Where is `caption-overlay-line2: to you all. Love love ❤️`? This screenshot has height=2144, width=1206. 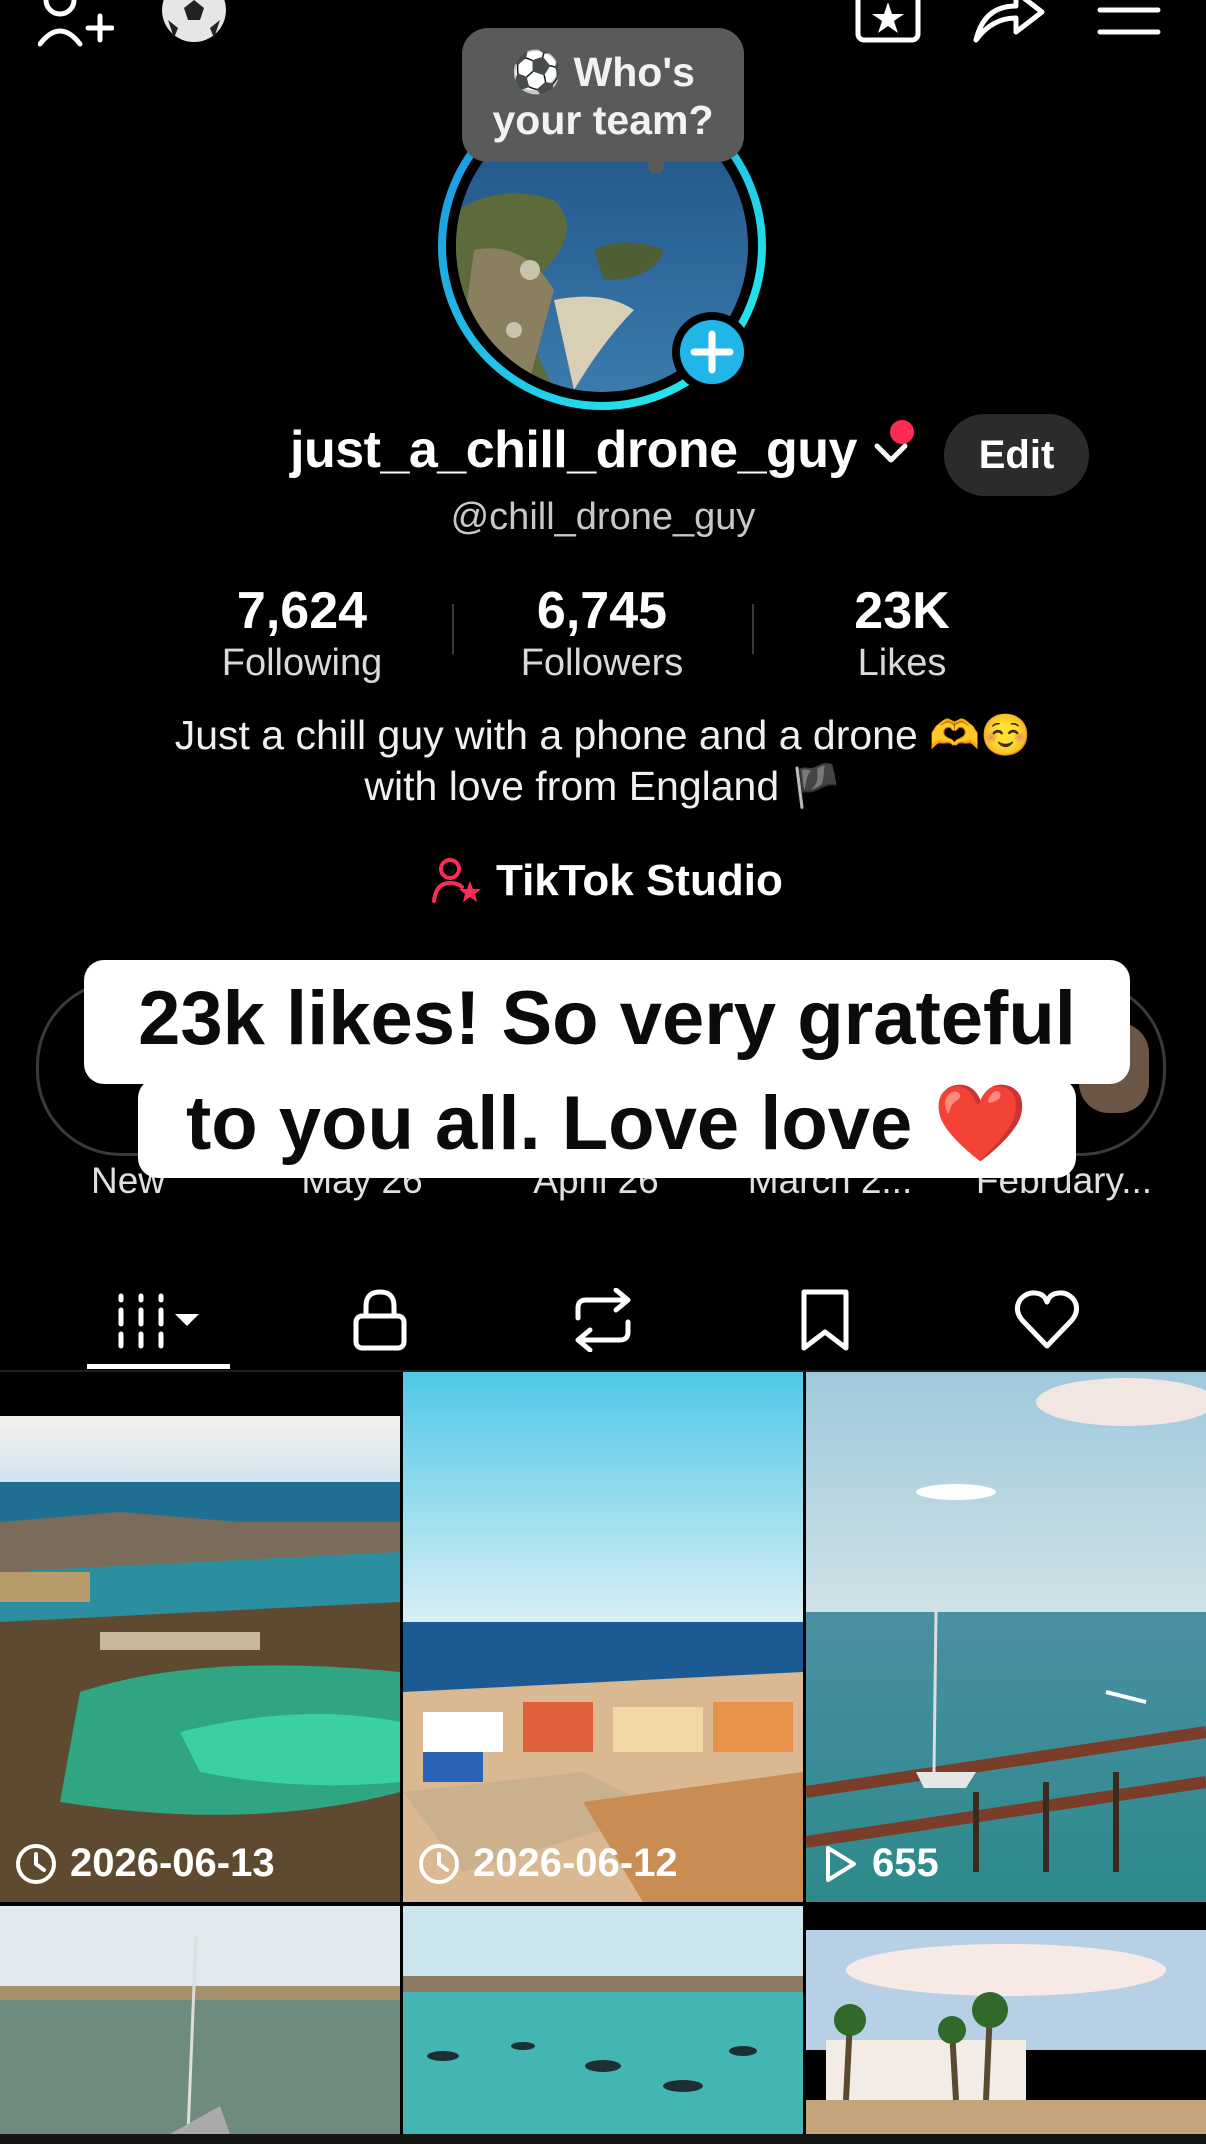
caption-overlay-line2: to you all. Love love ❤️ is located at coordinates (607, 1128).